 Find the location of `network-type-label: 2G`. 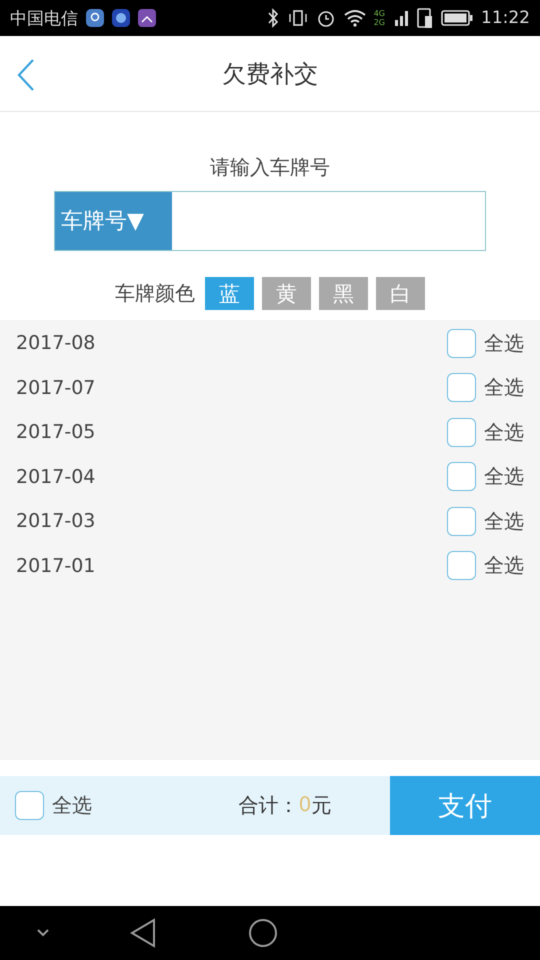

network-type-label: 2G is located at coordinates (379, 22).